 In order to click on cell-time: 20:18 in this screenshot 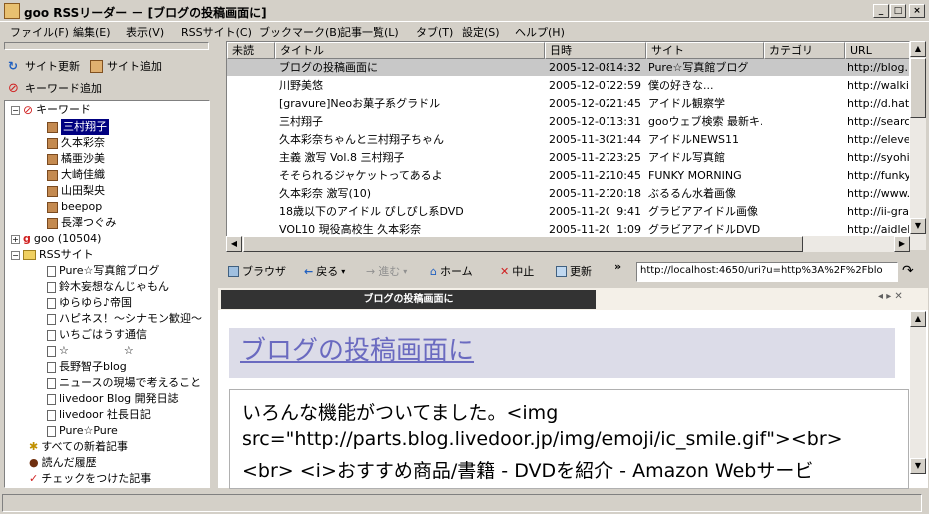, I will do `click(625, 193)`.